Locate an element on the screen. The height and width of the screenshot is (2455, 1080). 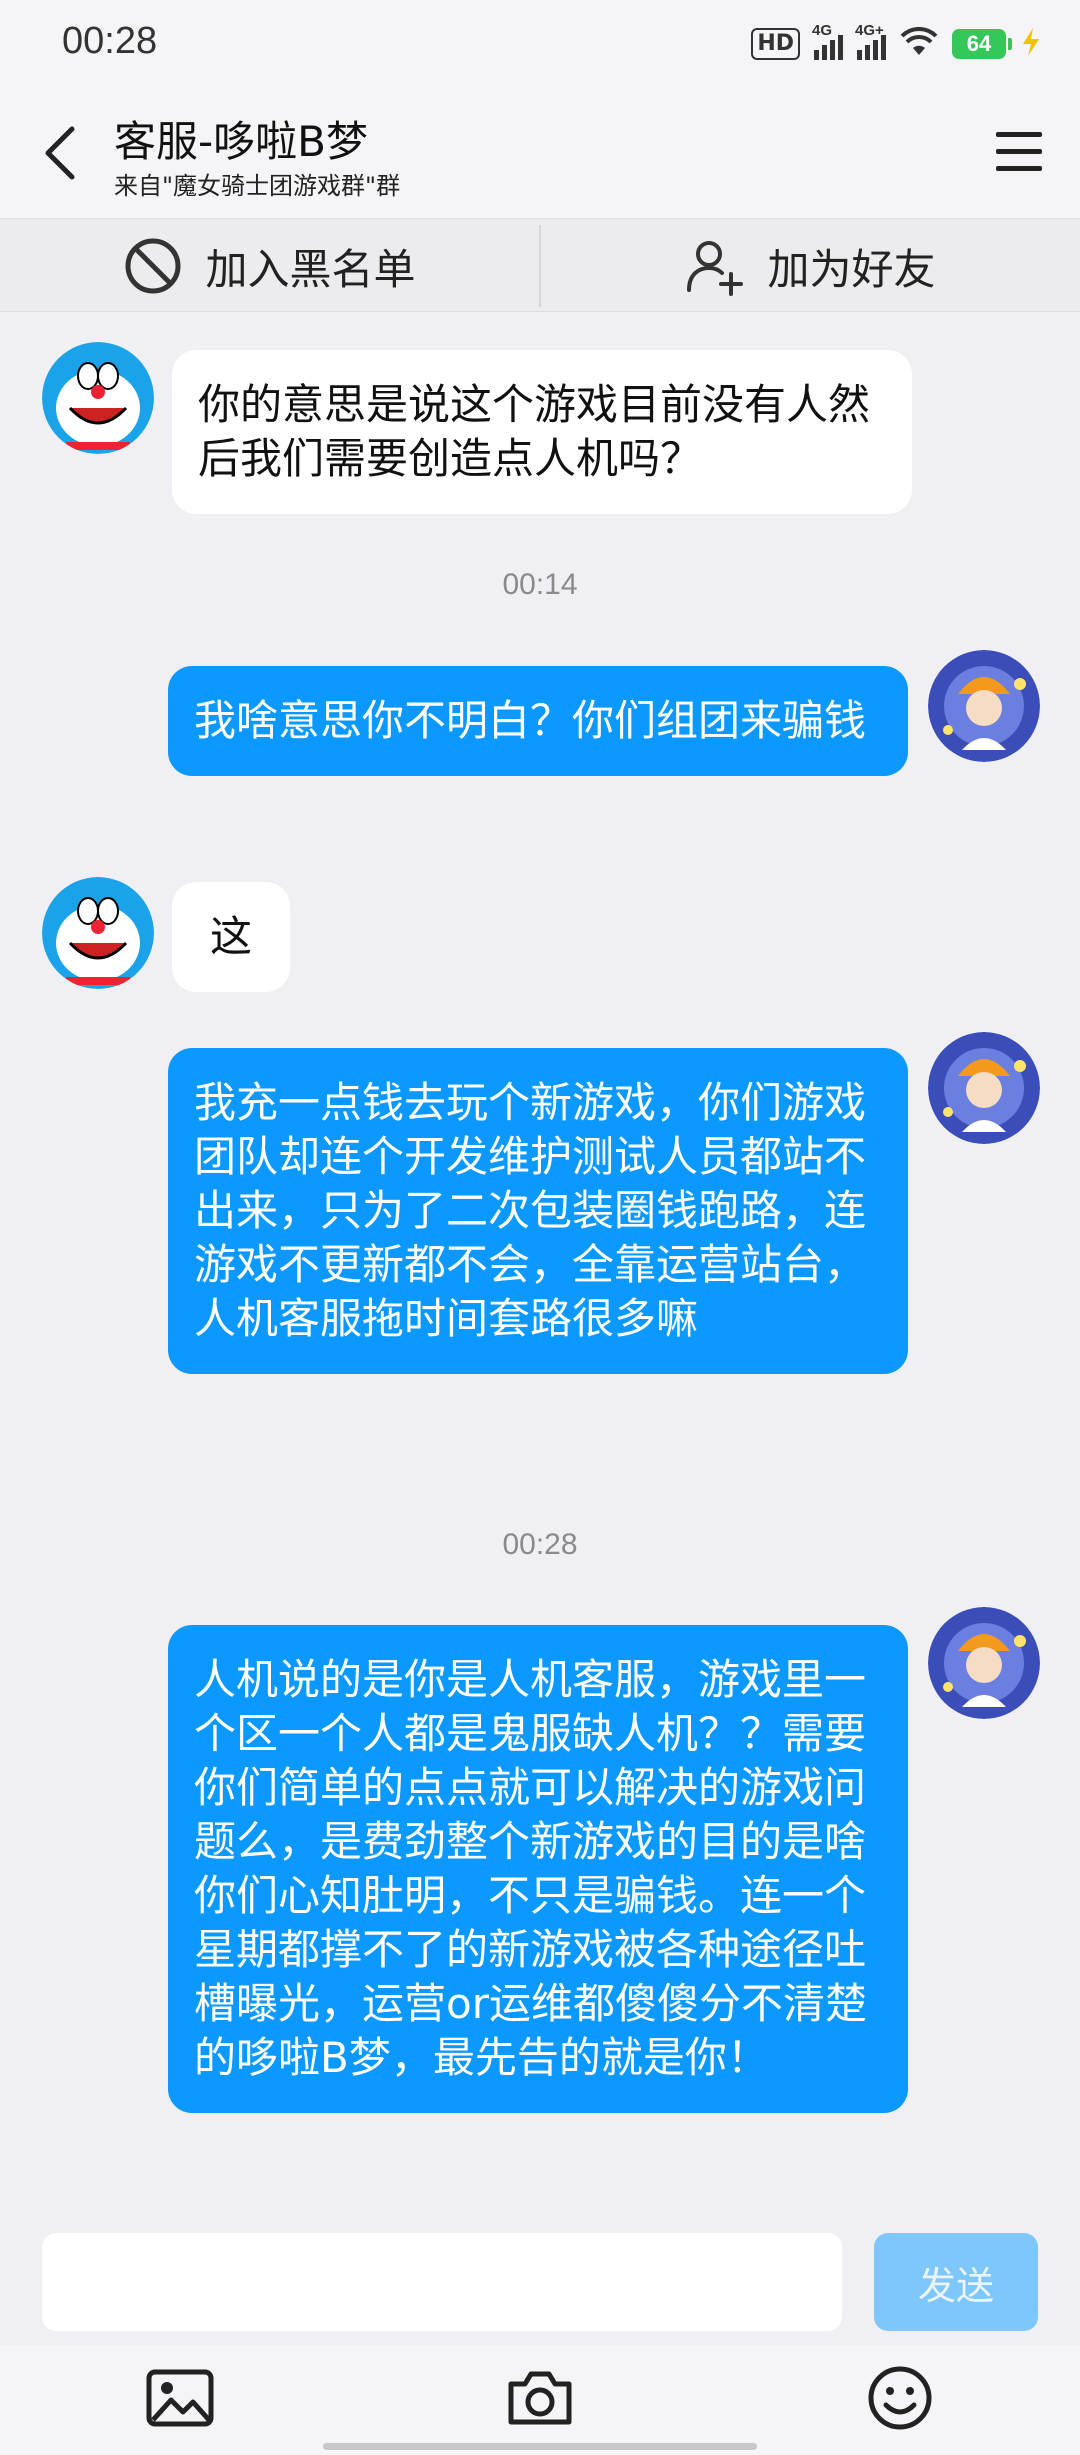
back-button is located at coordinates (60, 153).